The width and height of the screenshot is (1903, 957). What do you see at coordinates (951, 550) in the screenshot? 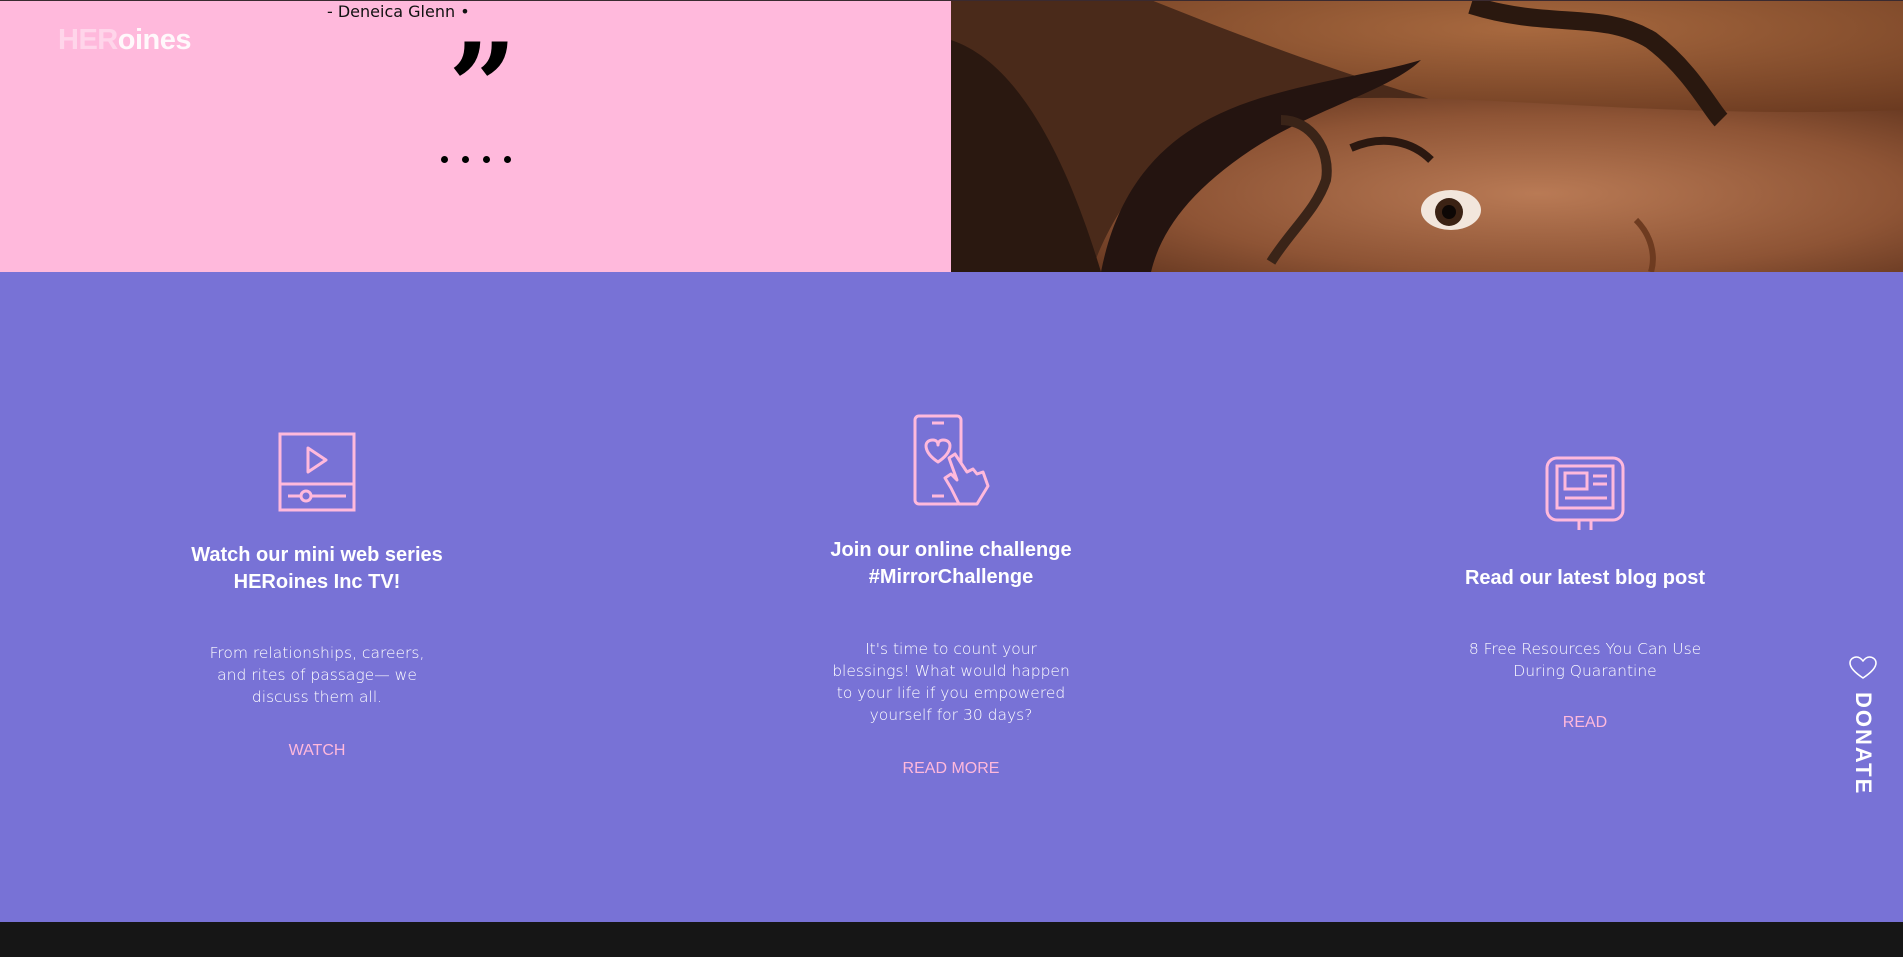
I see `feature-title-line1: Join our online challenge` at bounding box center [951, 550].